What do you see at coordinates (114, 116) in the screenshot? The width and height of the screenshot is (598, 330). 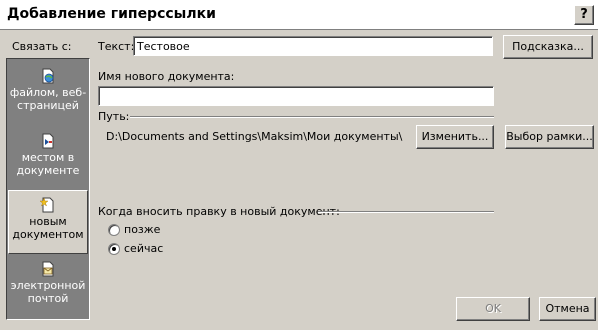 I see `path-label: Путь:` at bounding box center [114, 116].